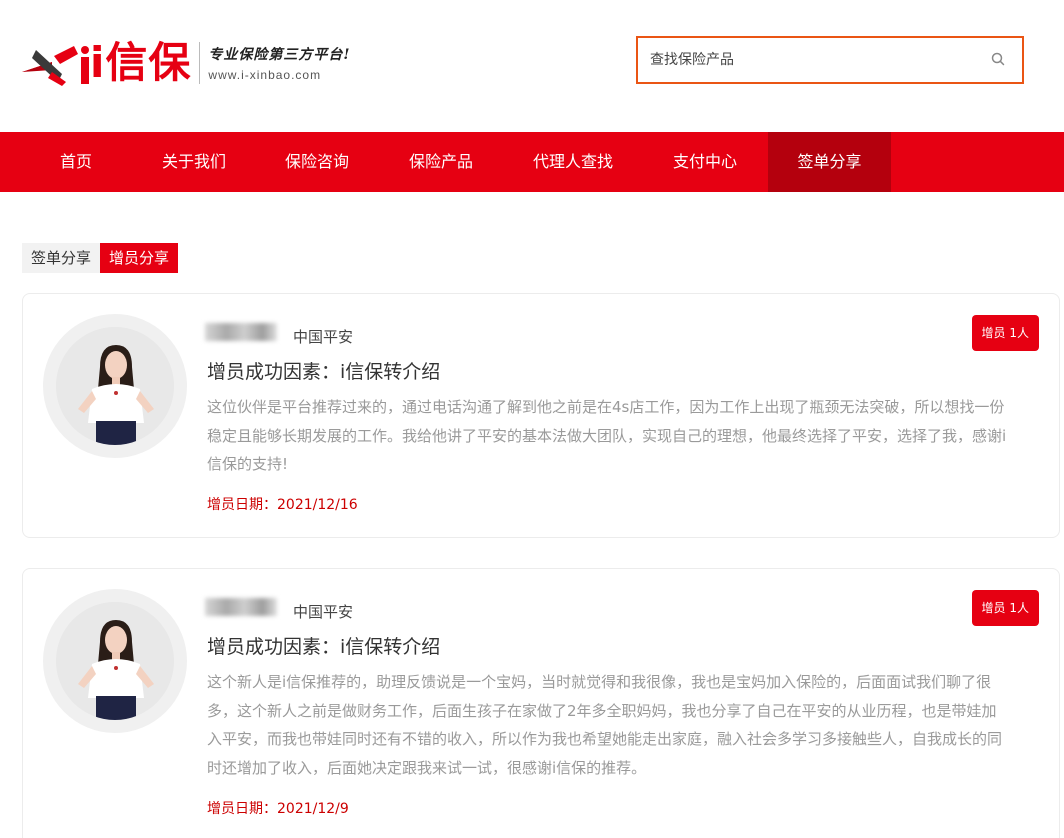 The image size is (1064, 838). I want to click on recruit-date: 增员日期：2021/12/16, so click(282, 504).